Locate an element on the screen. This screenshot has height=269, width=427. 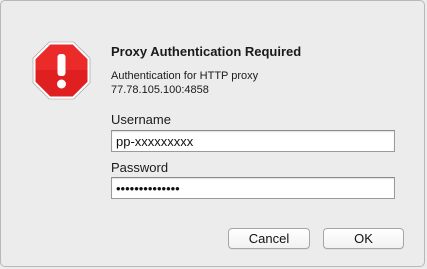
password-field is located at coordinates (253, 188).